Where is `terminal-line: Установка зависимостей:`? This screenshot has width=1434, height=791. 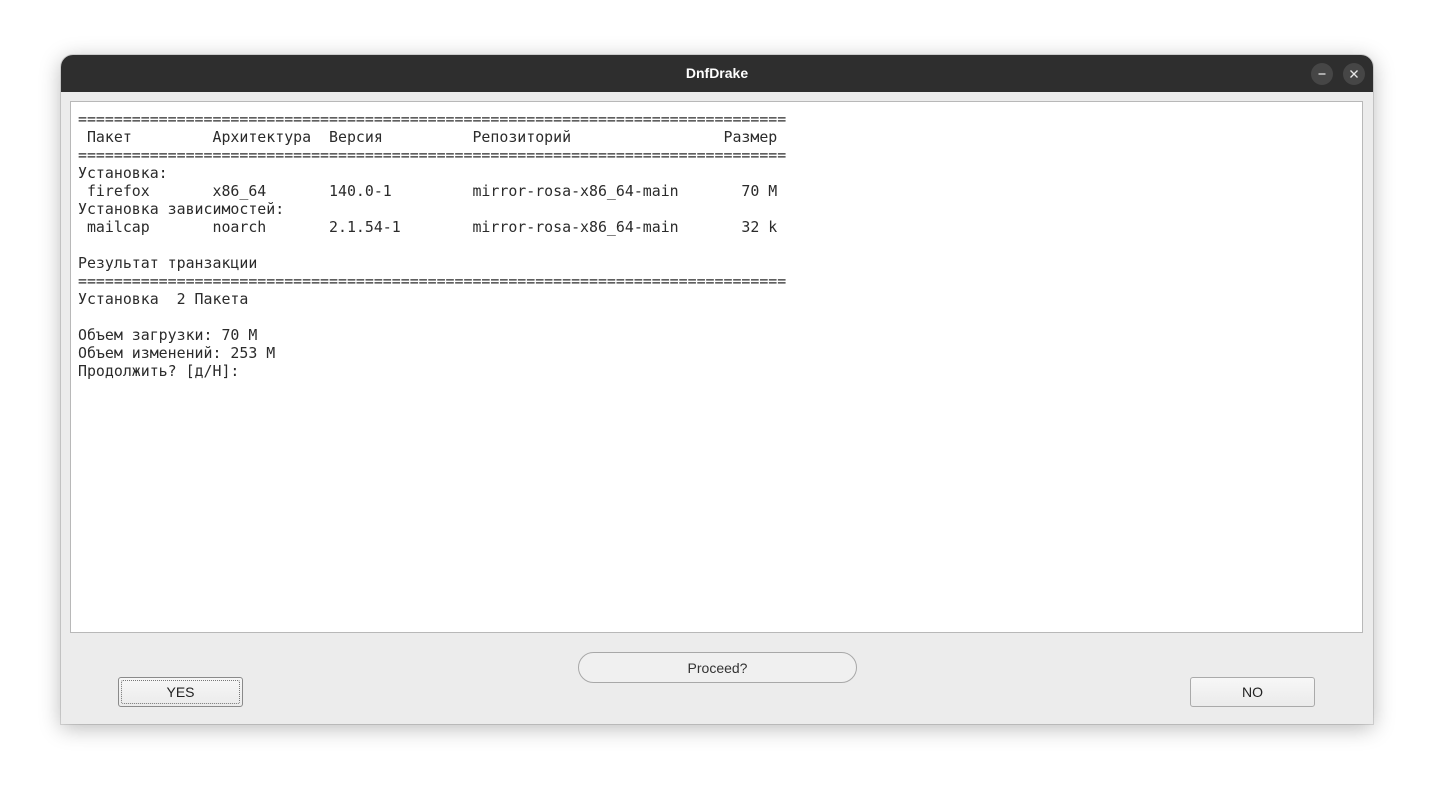 terminal-line: Установка зависимостей: is located at coordinates (181, 209).